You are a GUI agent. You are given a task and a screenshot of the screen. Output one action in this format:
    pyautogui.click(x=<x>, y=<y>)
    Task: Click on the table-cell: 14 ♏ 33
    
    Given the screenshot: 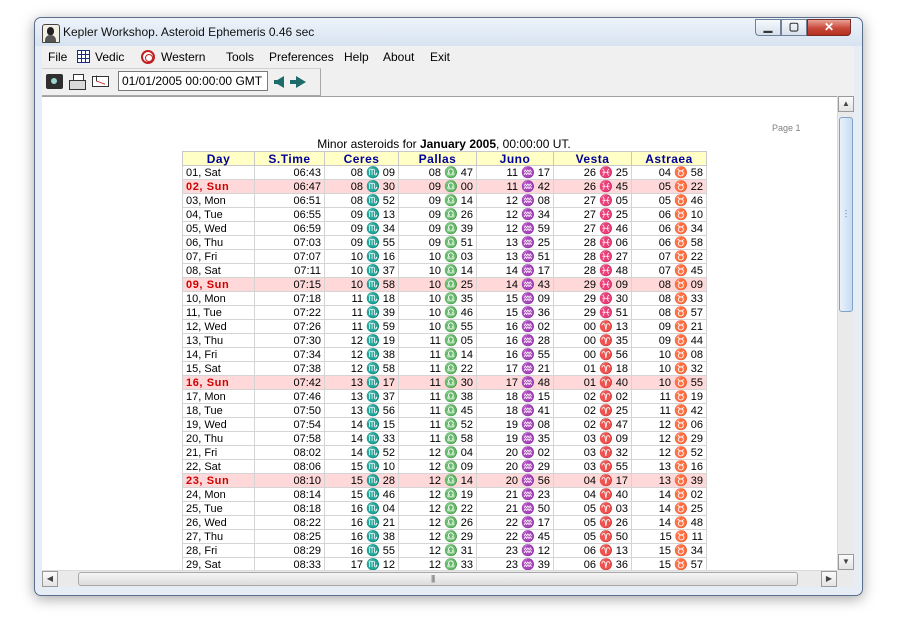 What is the action you would take?
    pyautogui.click(x=361, y=438)
    